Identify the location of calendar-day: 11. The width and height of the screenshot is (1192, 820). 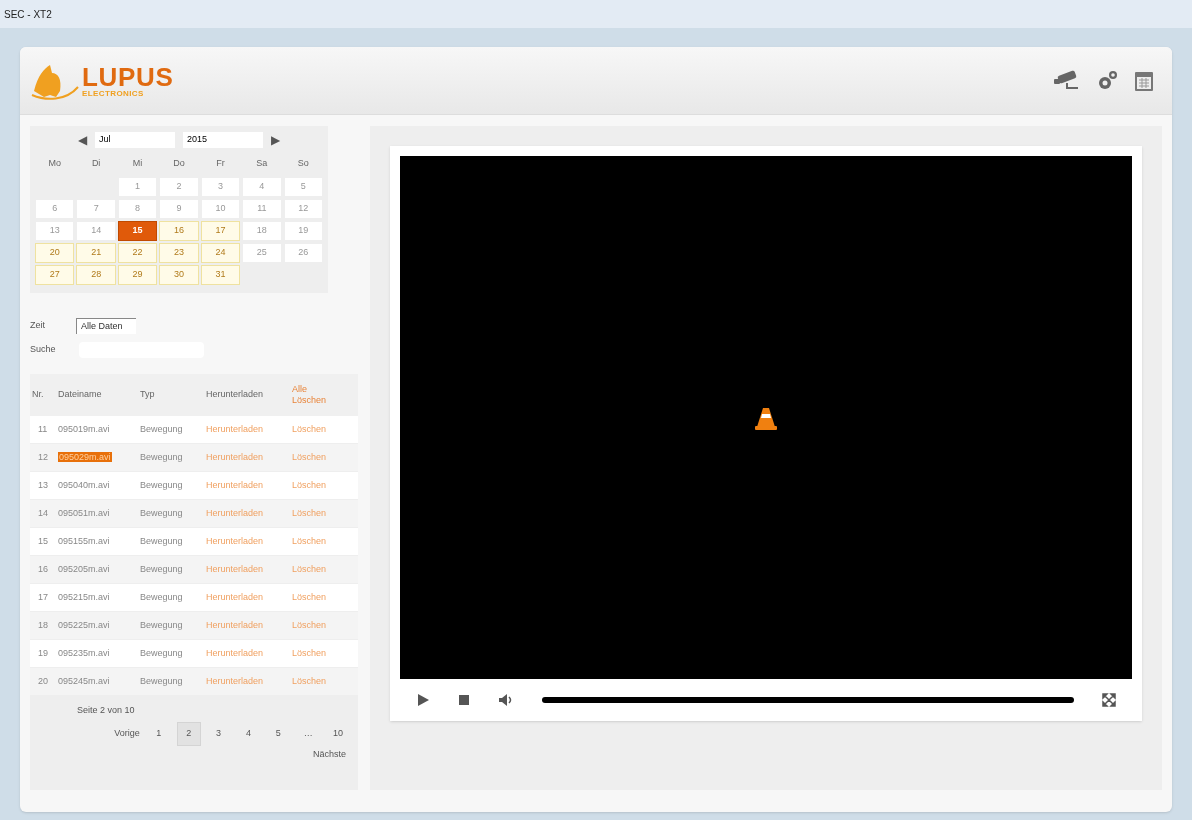
(262, 209).